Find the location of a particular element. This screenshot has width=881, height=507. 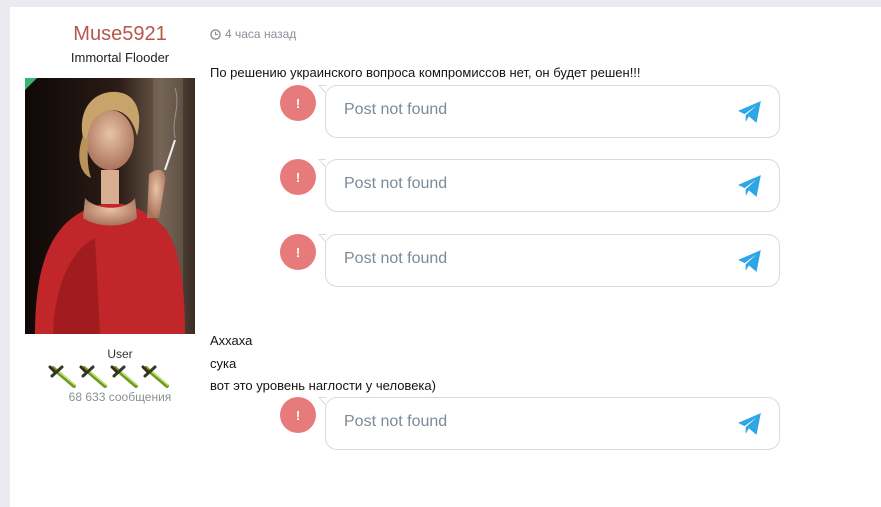

post-timestamp: 4 часа назад is located at coordinates (253, 34).